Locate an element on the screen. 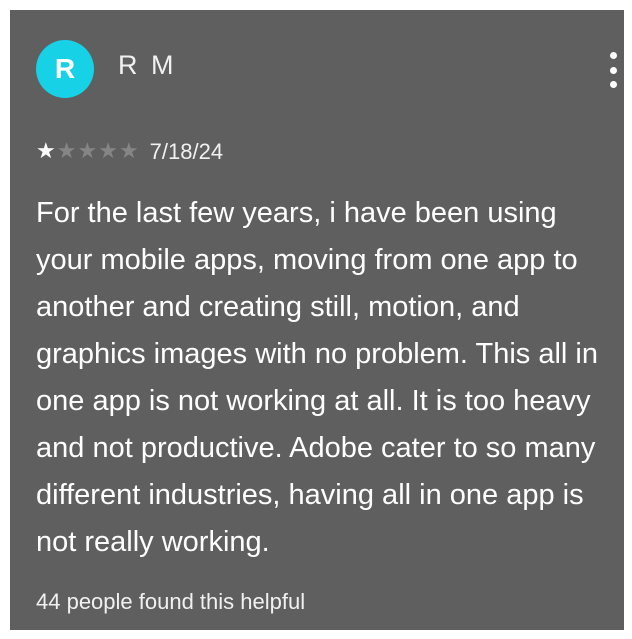 The image size is (632, 639). more-vert-icon is located at coordinates (613, 55).